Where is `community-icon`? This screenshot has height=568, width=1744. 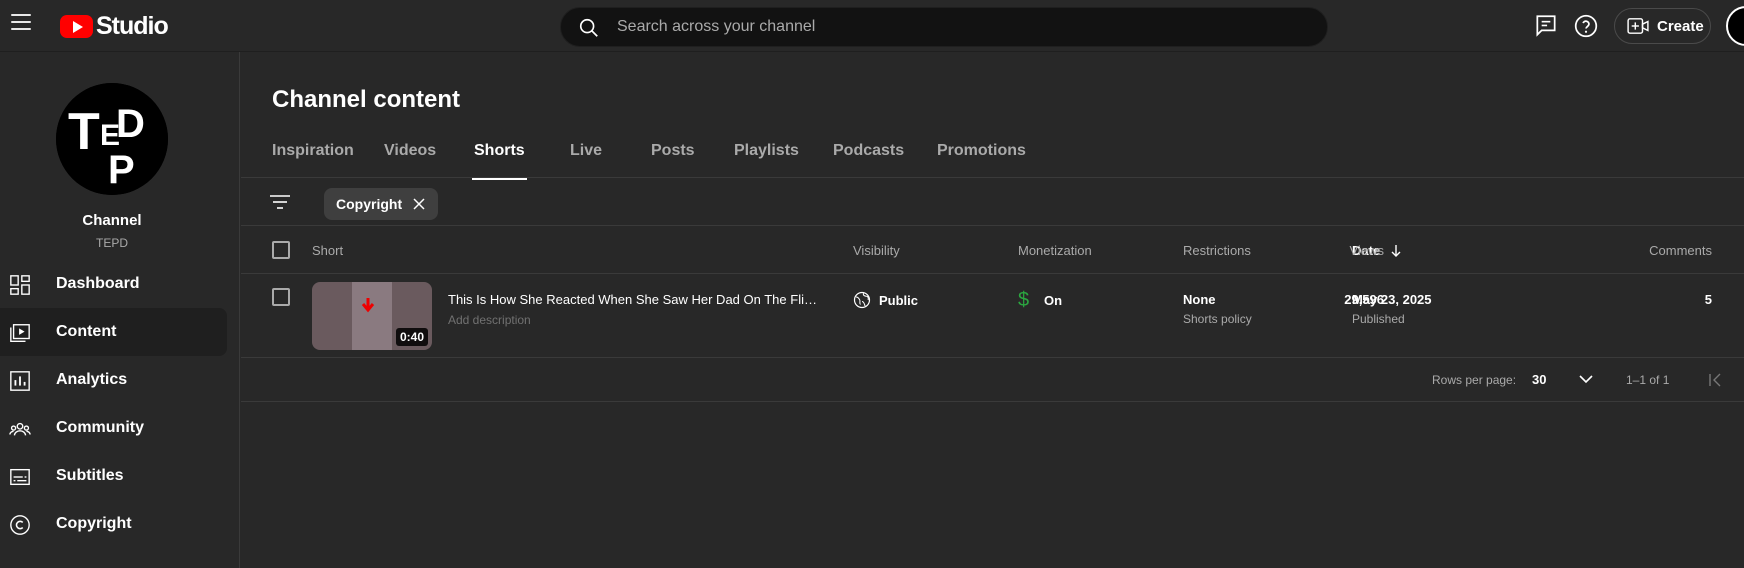
community-icon is located at coordinates (20, 429).